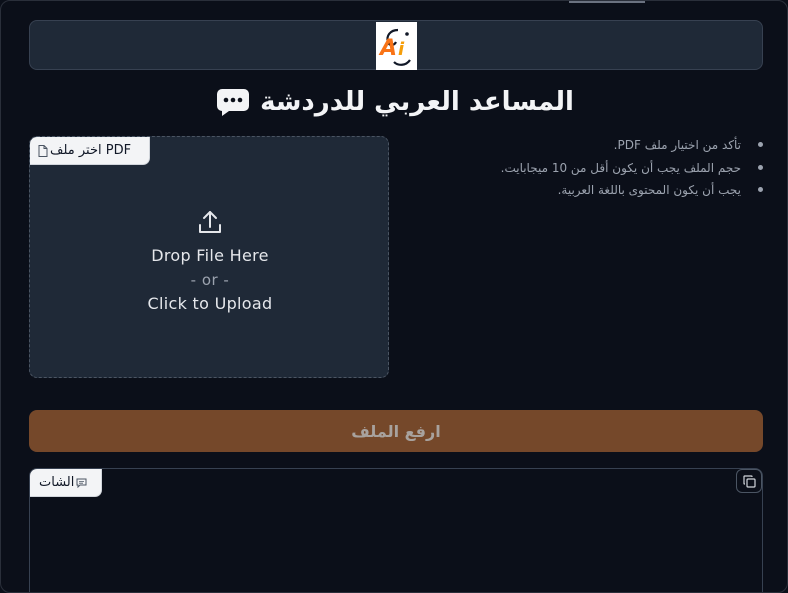  What do you see at coordinates (233, 102) in the screenshot?
I see `chat-bubble-dots-icon` at bounding box center [233, 102].